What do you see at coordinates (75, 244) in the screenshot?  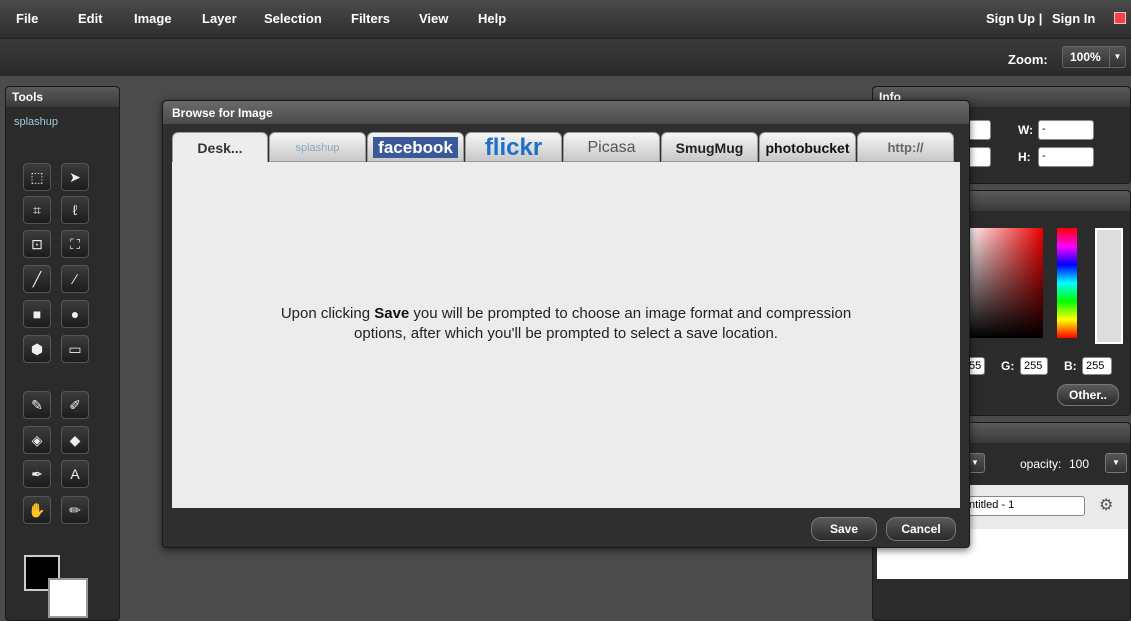 I see `warp-tool-icon: ⛶` at bounding box center [75, 244].